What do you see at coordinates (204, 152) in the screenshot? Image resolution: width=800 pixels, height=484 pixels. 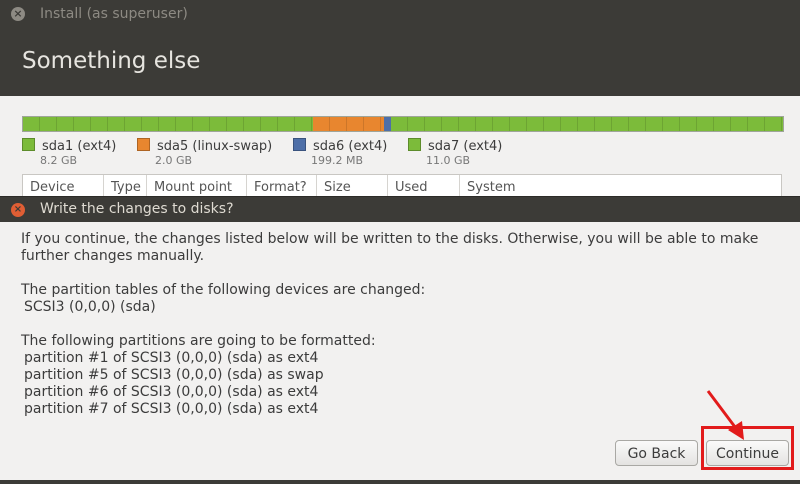 I see `legend-item-sda5: sda5 (linux-swap) 2.0 GB` at bounding box center [204, 152].